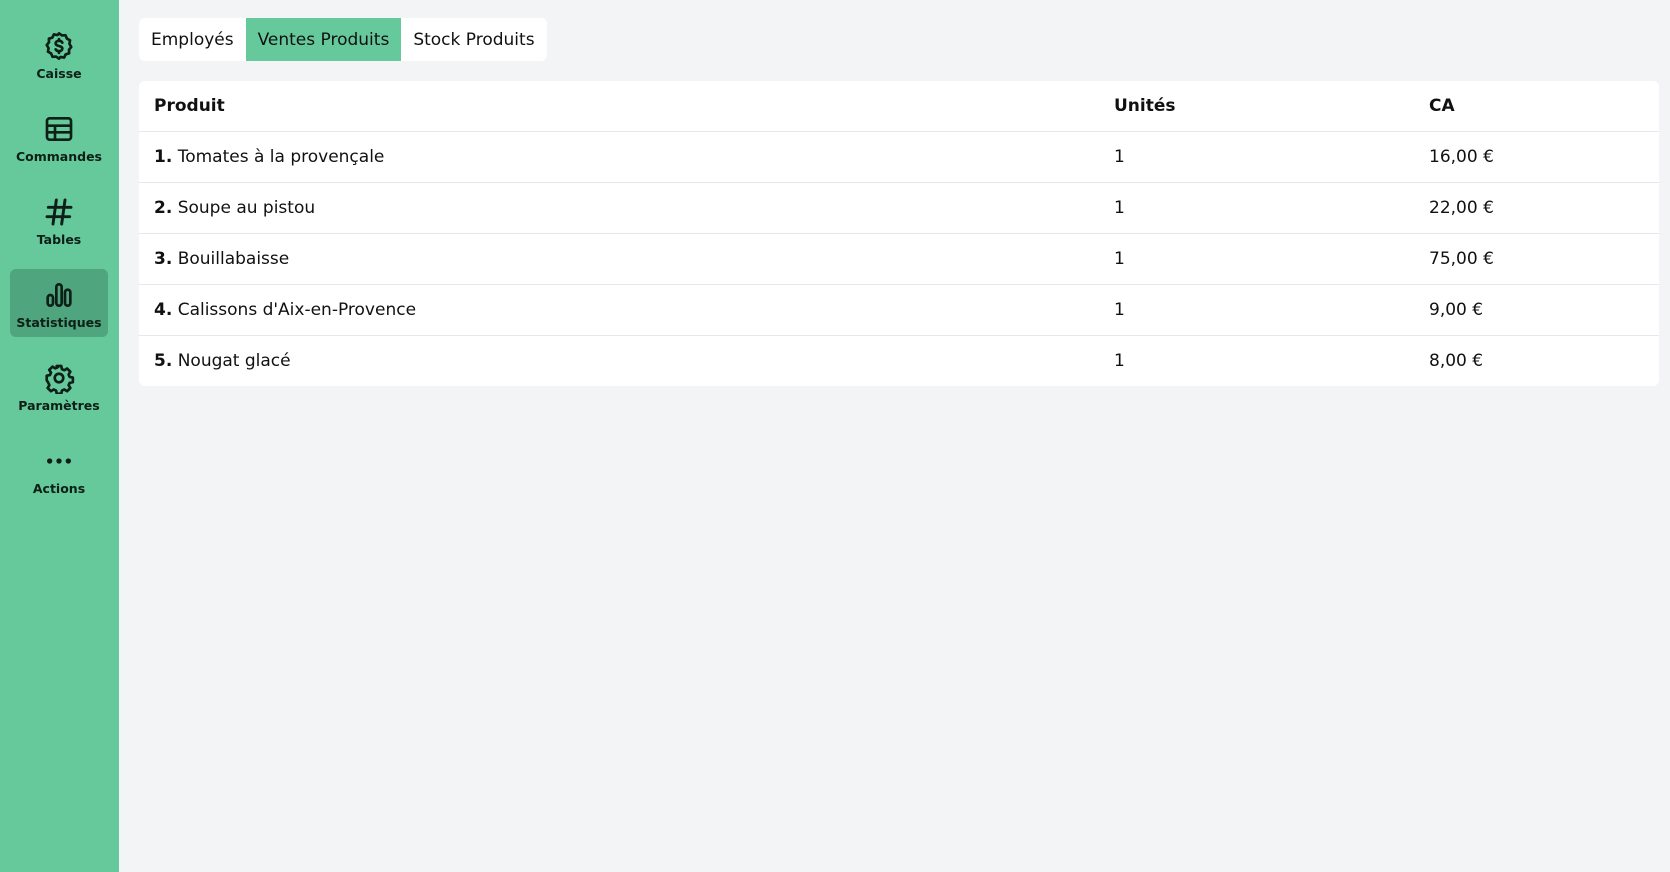  What do you see at coordinates (59, 378) in the screenshot?
I see `gear-icon` at bounding box center [59, 378].